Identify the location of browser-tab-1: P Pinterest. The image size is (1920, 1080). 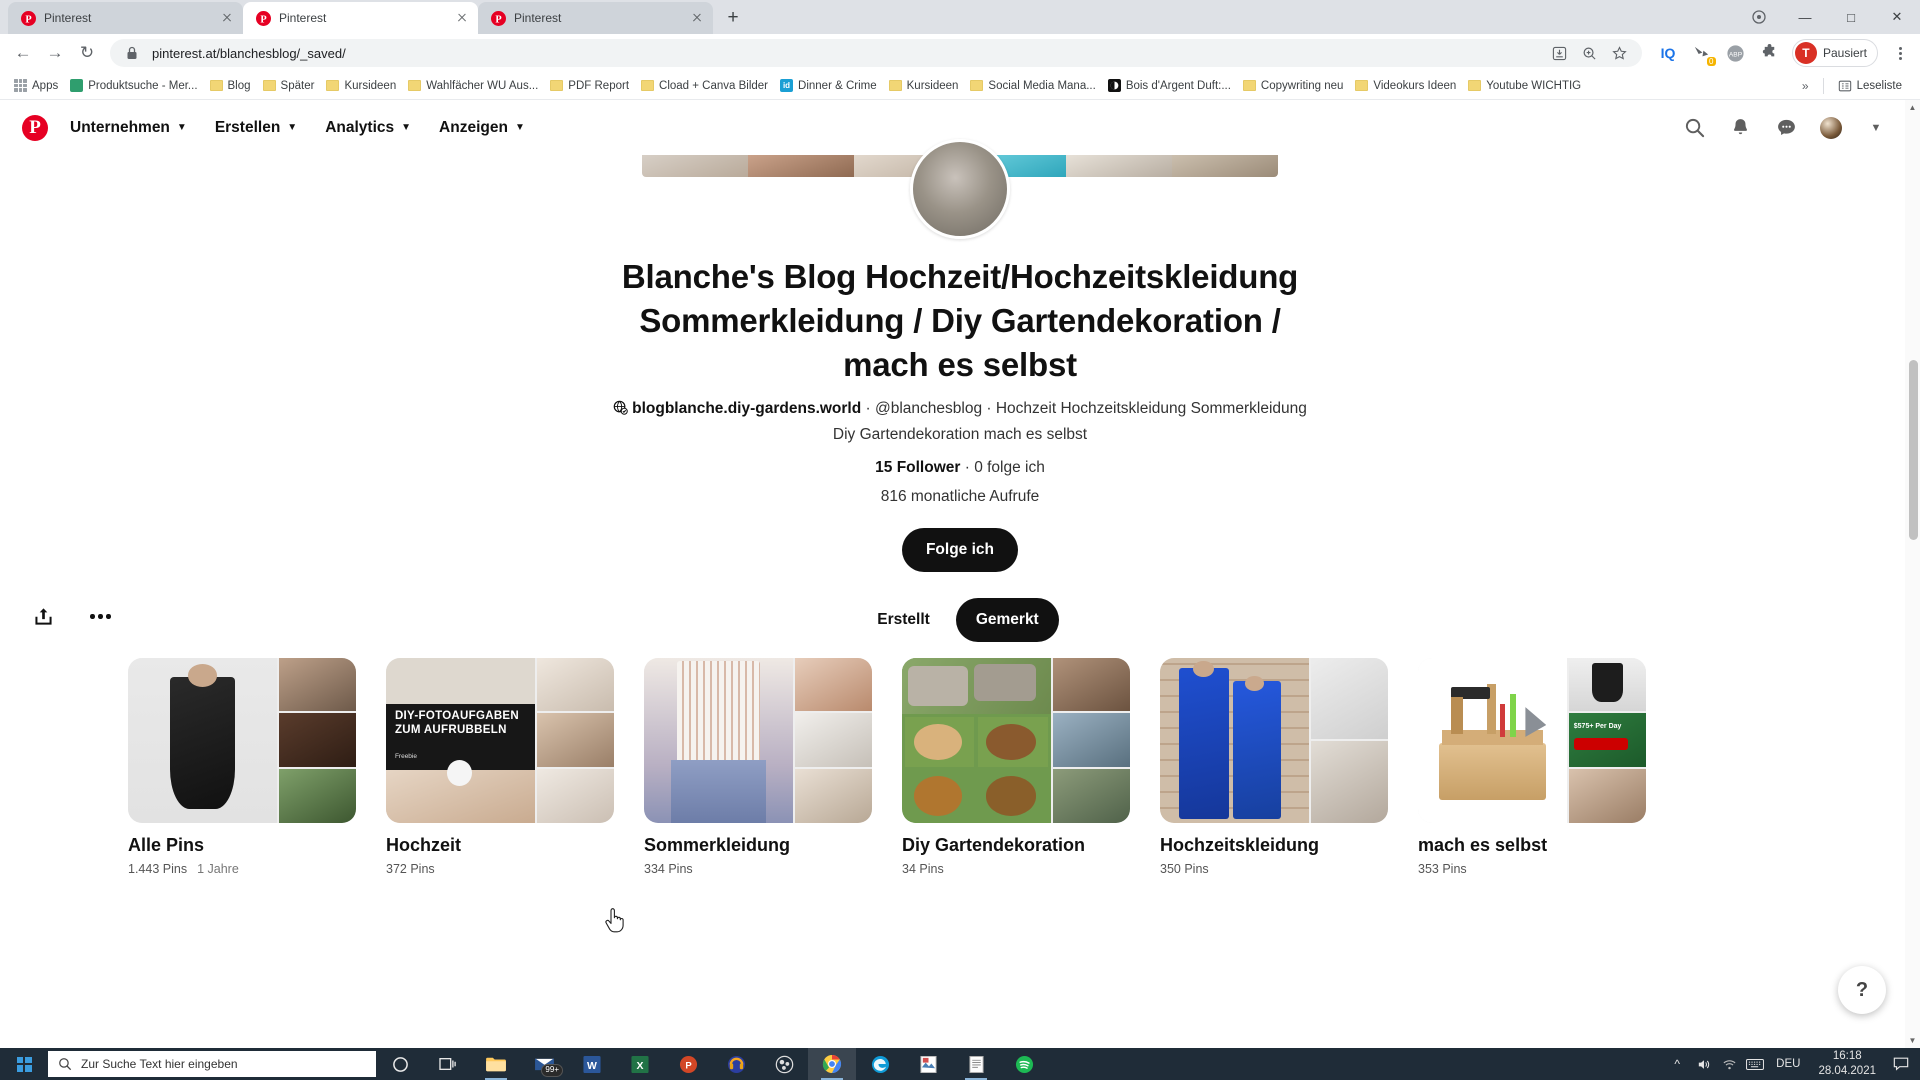
(125, 18).